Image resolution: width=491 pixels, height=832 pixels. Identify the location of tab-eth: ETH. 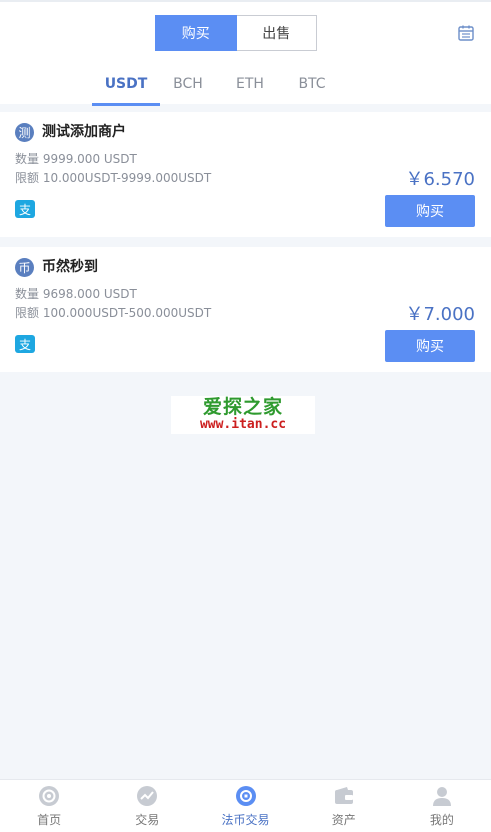
(250, 86).